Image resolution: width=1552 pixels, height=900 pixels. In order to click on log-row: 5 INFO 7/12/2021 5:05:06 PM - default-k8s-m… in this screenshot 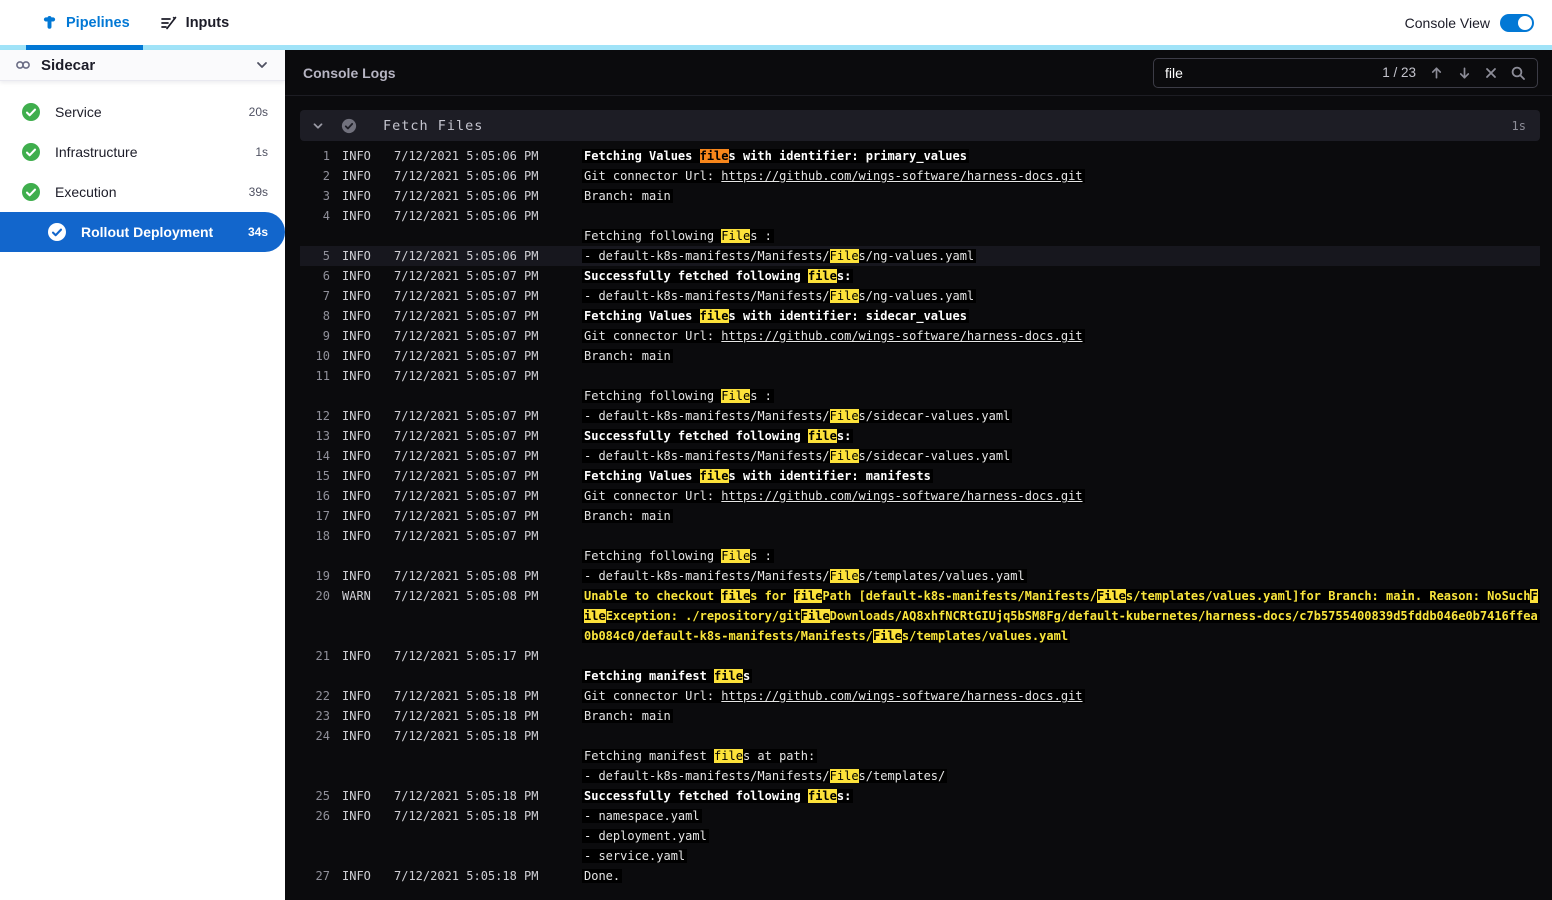, I will do `click(920, 256)`.